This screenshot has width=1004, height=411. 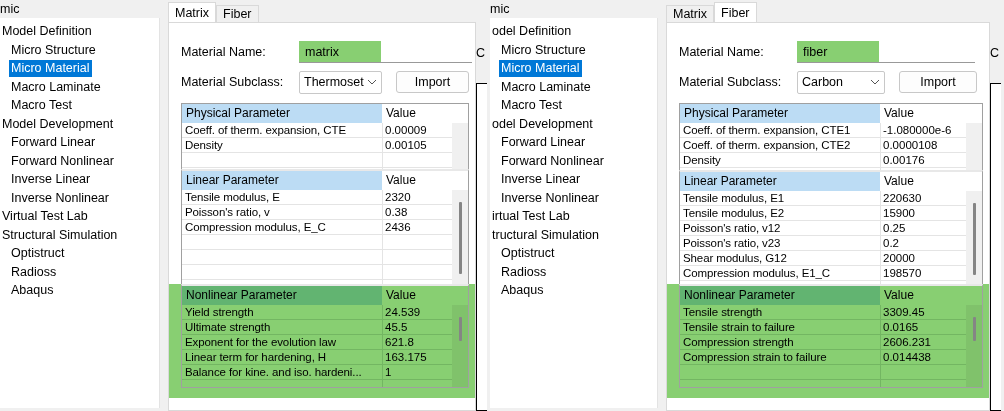 I want to click on table-cell-text: Tensile modulus, E, so click(x=232, y=197).